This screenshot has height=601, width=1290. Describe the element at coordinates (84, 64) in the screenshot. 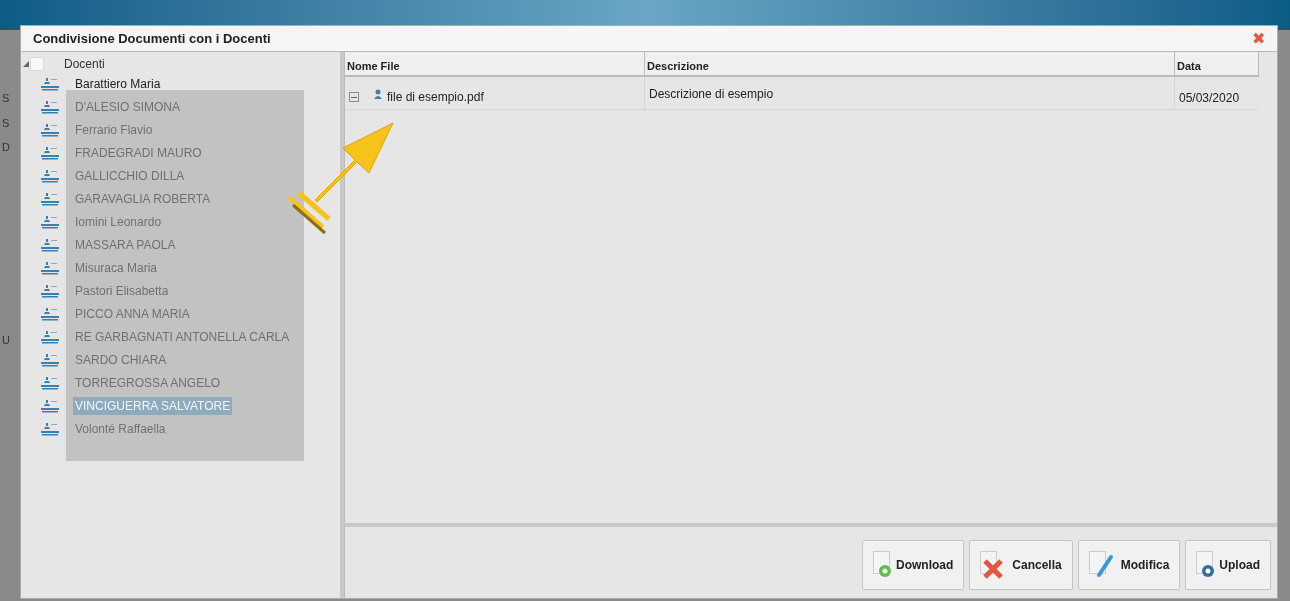

I see `tree-root-label: Docenti` at that location.